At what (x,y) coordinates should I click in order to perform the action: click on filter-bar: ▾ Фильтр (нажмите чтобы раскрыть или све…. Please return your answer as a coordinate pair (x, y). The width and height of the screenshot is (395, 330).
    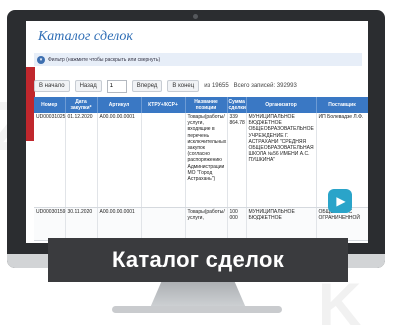
    Looking at the image, I should click on (198, 59).